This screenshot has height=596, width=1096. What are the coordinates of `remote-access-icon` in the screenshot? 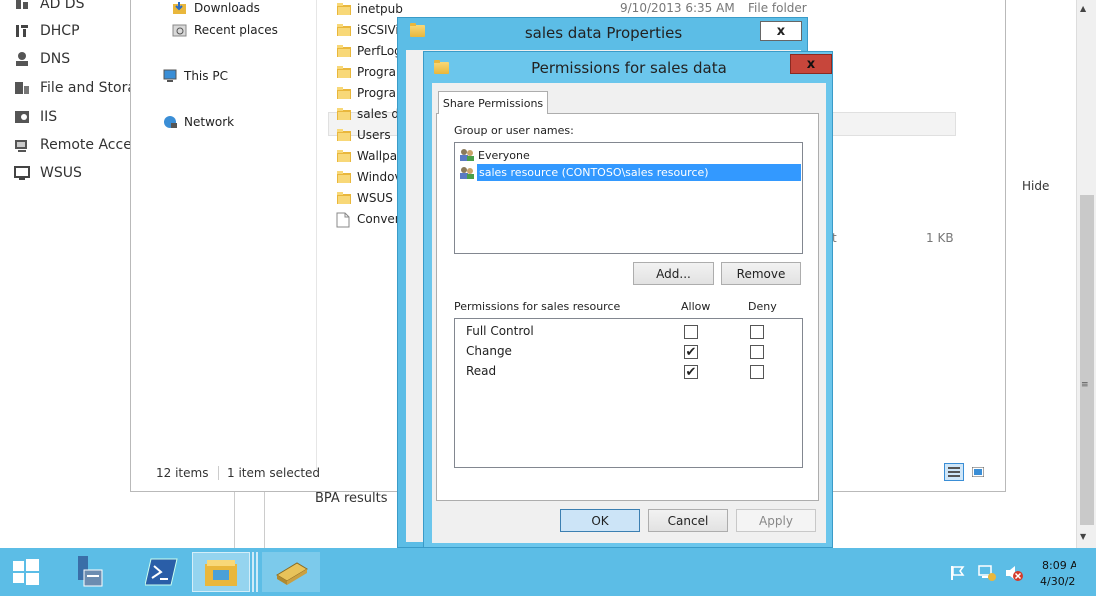 It's located at (22, 145).